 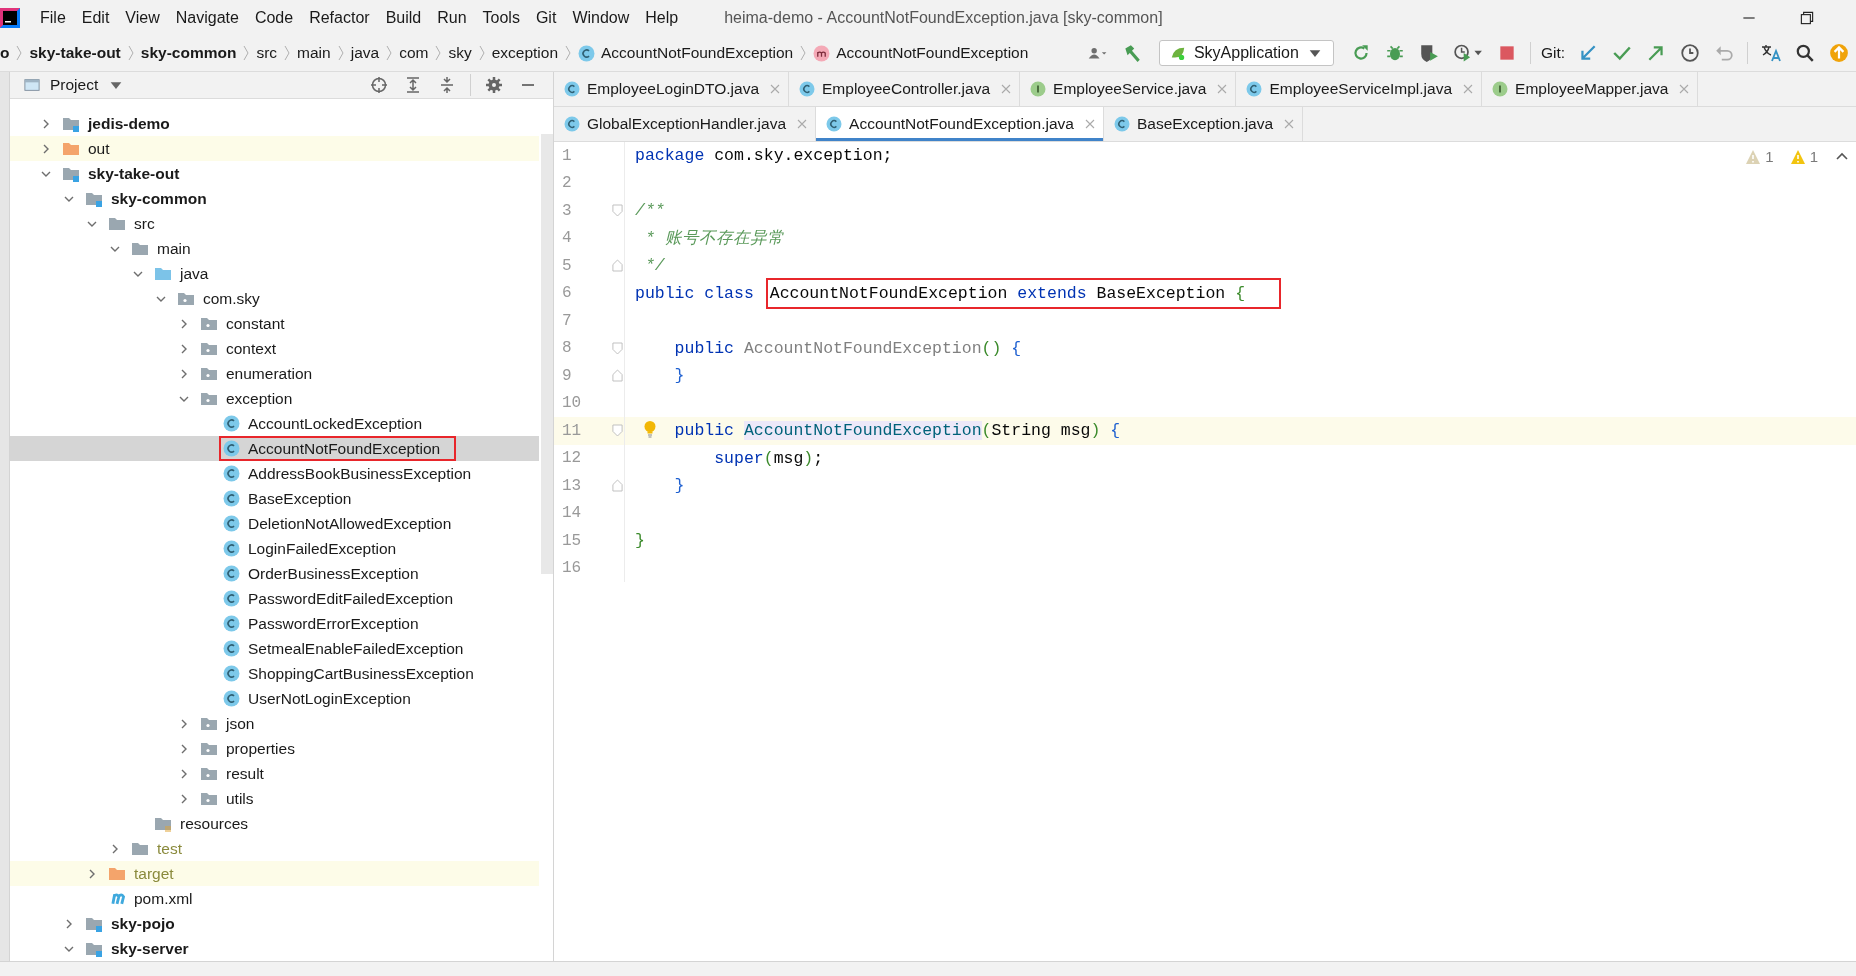 What do you see at coordinates (314, 53) in the screenshot?
I see `breadcrumb: main` at bounding box center [314, 53].